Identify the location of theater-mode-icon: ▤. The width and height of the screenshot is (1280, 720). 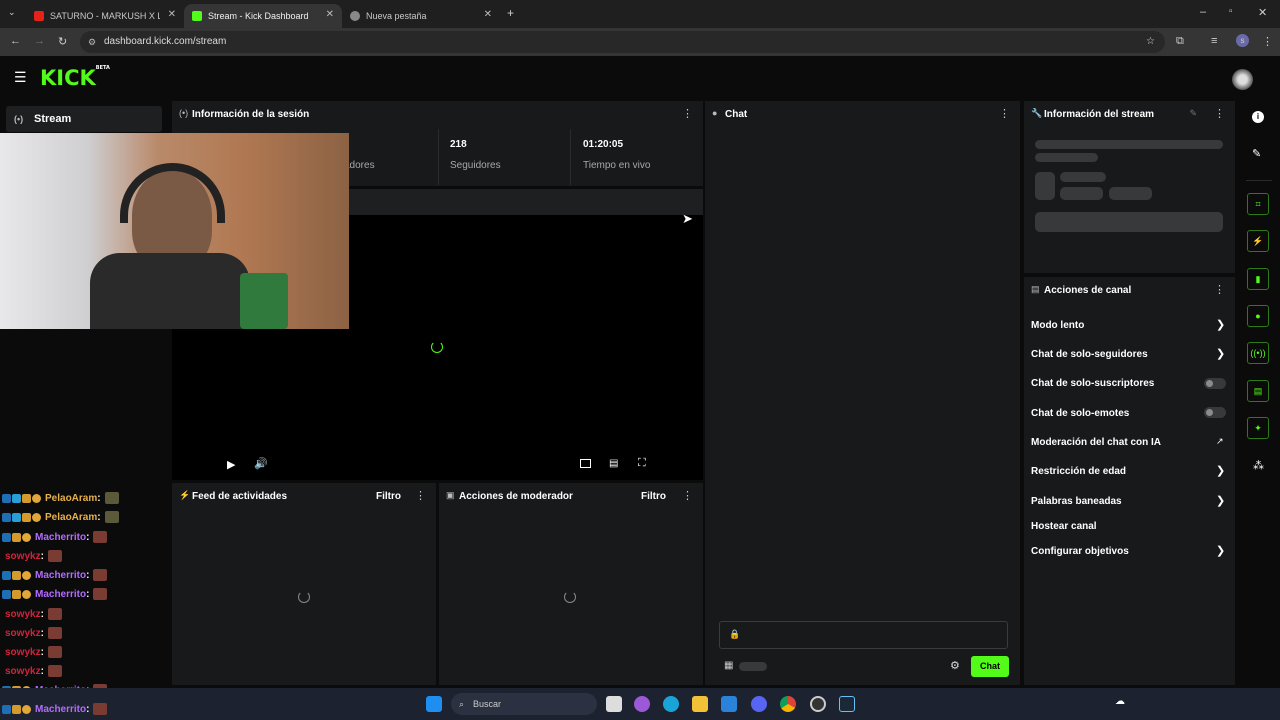
(613, 463).